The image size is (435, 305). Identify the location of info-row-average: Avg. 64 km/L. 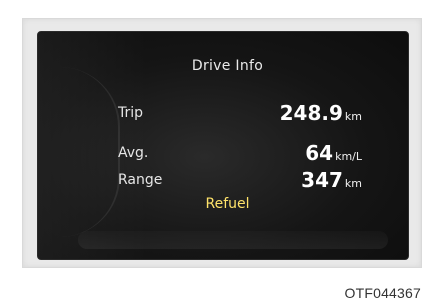
(240, 154).